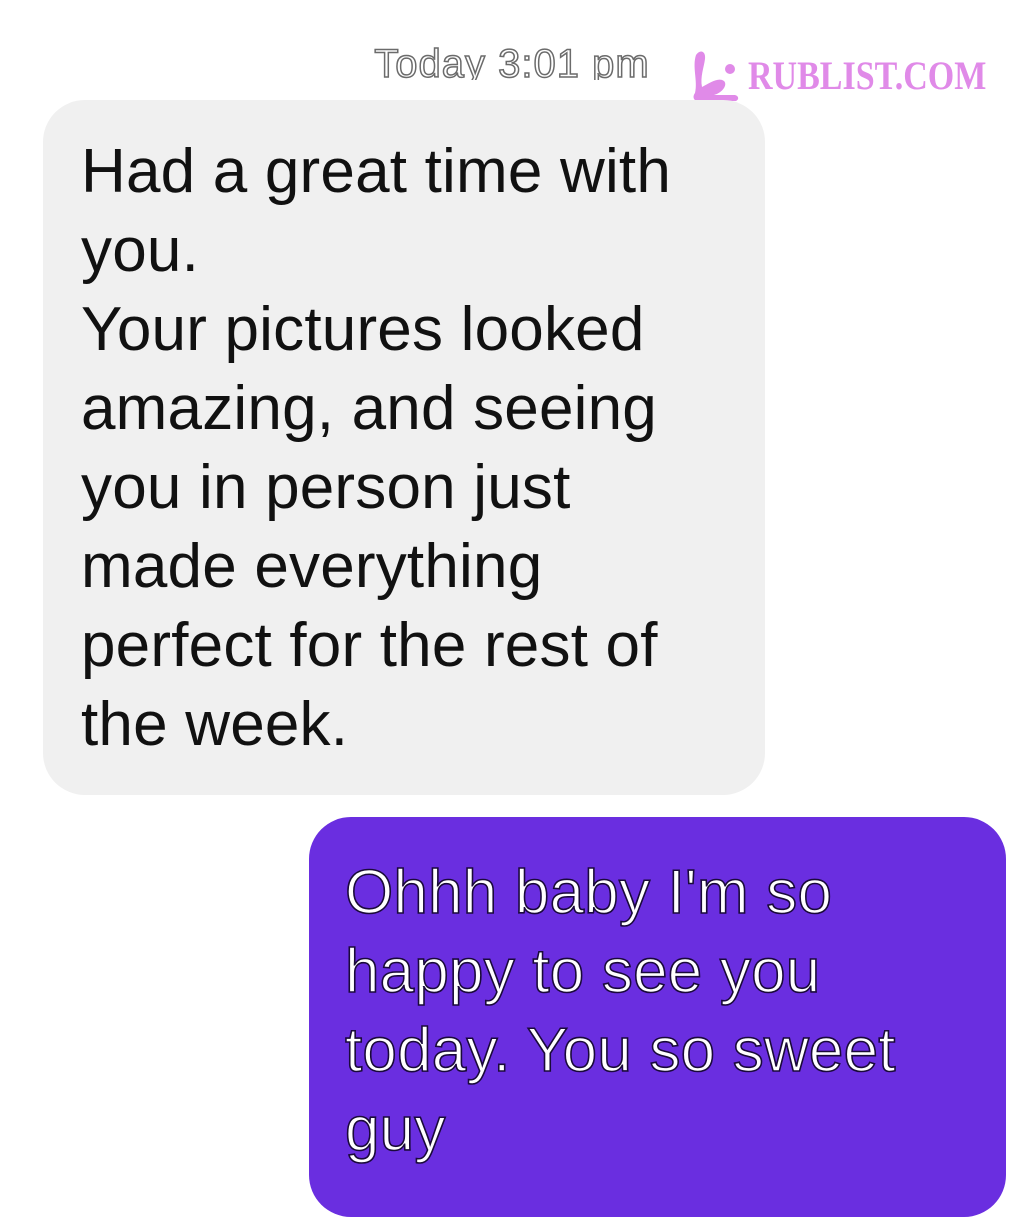  I want to click on watermark: RUBLIST.COM, so click(857, 75).